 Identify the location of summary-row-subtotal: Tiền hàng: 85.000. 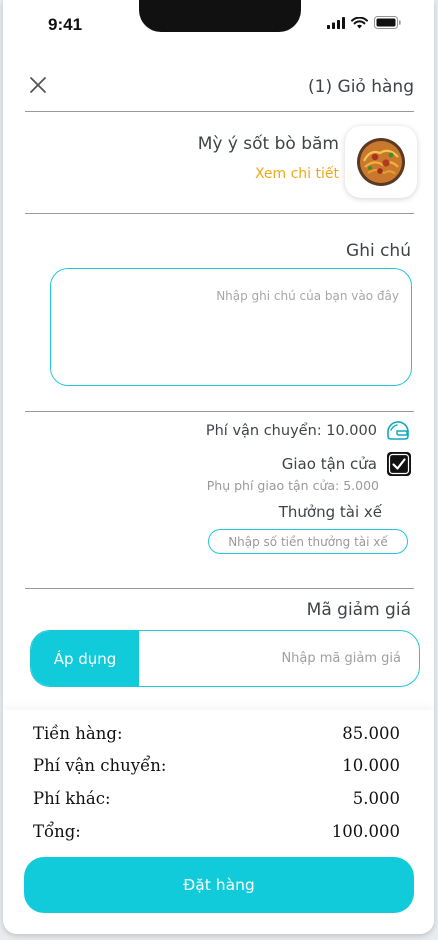
(216, 733).